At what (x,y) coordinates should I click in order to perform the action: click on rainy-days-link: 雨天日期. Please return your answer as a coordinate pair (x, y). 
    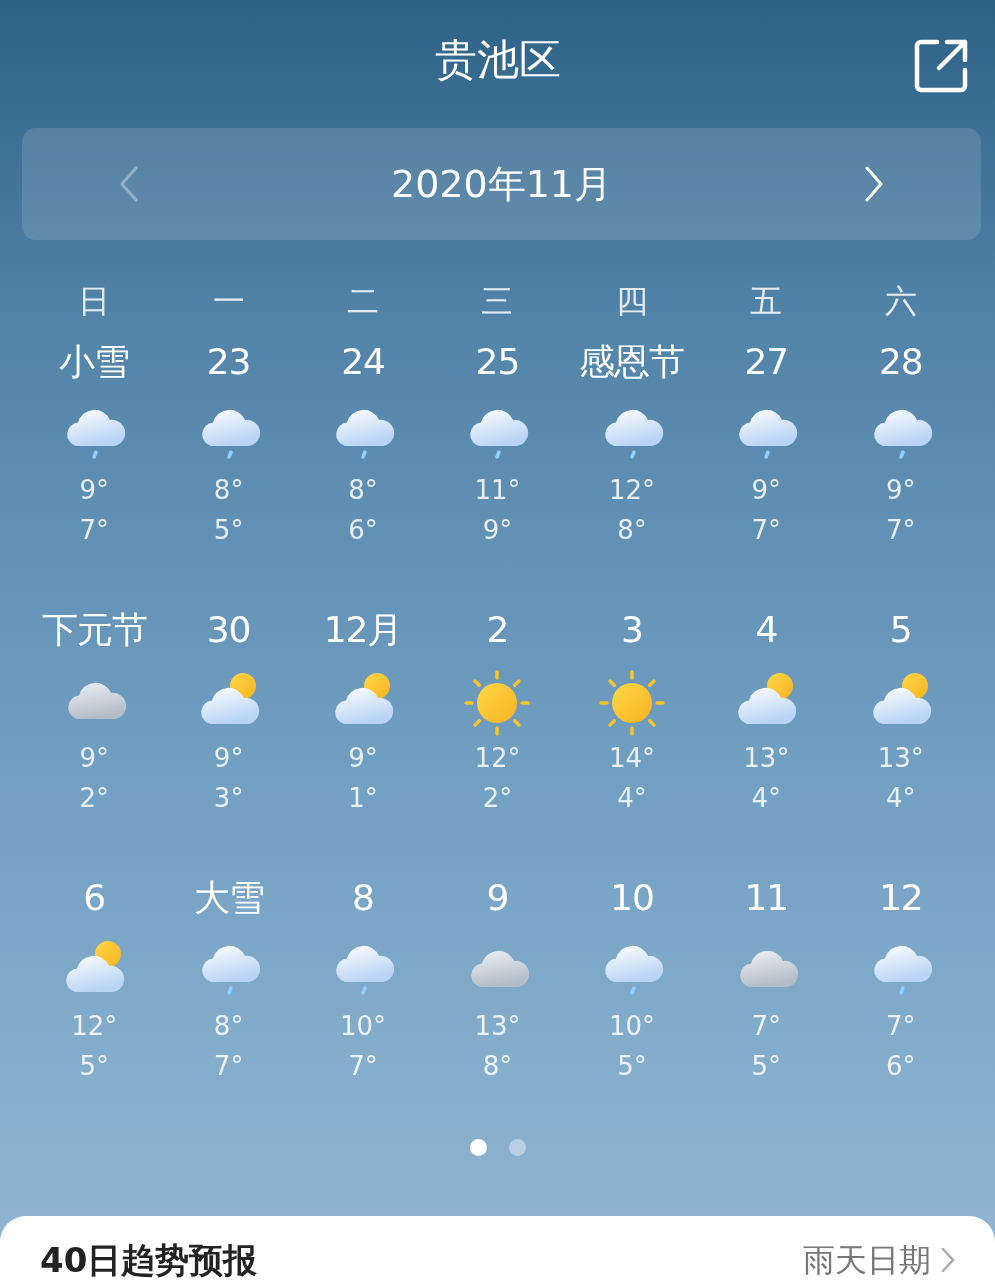
    Looking at the image, I should click on (879, 1260).